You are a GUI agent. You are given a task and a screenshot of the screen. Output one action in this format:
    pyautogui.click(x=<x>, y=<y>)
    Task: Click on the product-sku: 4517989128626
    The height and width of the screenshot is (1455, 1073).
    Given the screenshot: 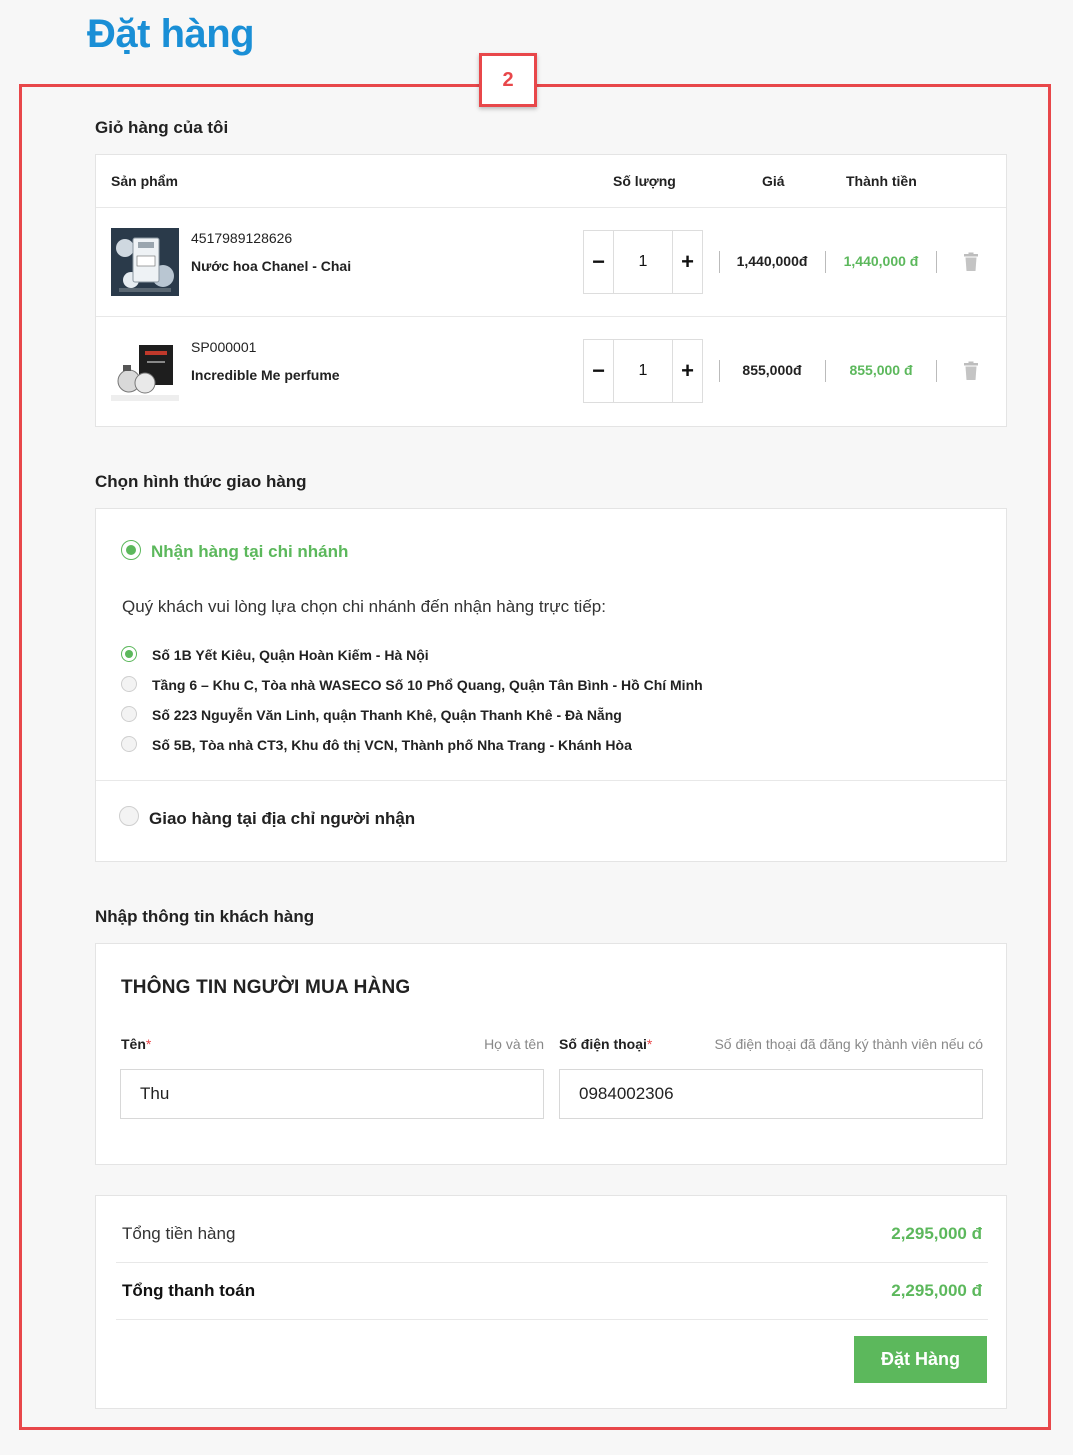 What is the action you would take?
    pyautogui.click(x=242, y=238)
    